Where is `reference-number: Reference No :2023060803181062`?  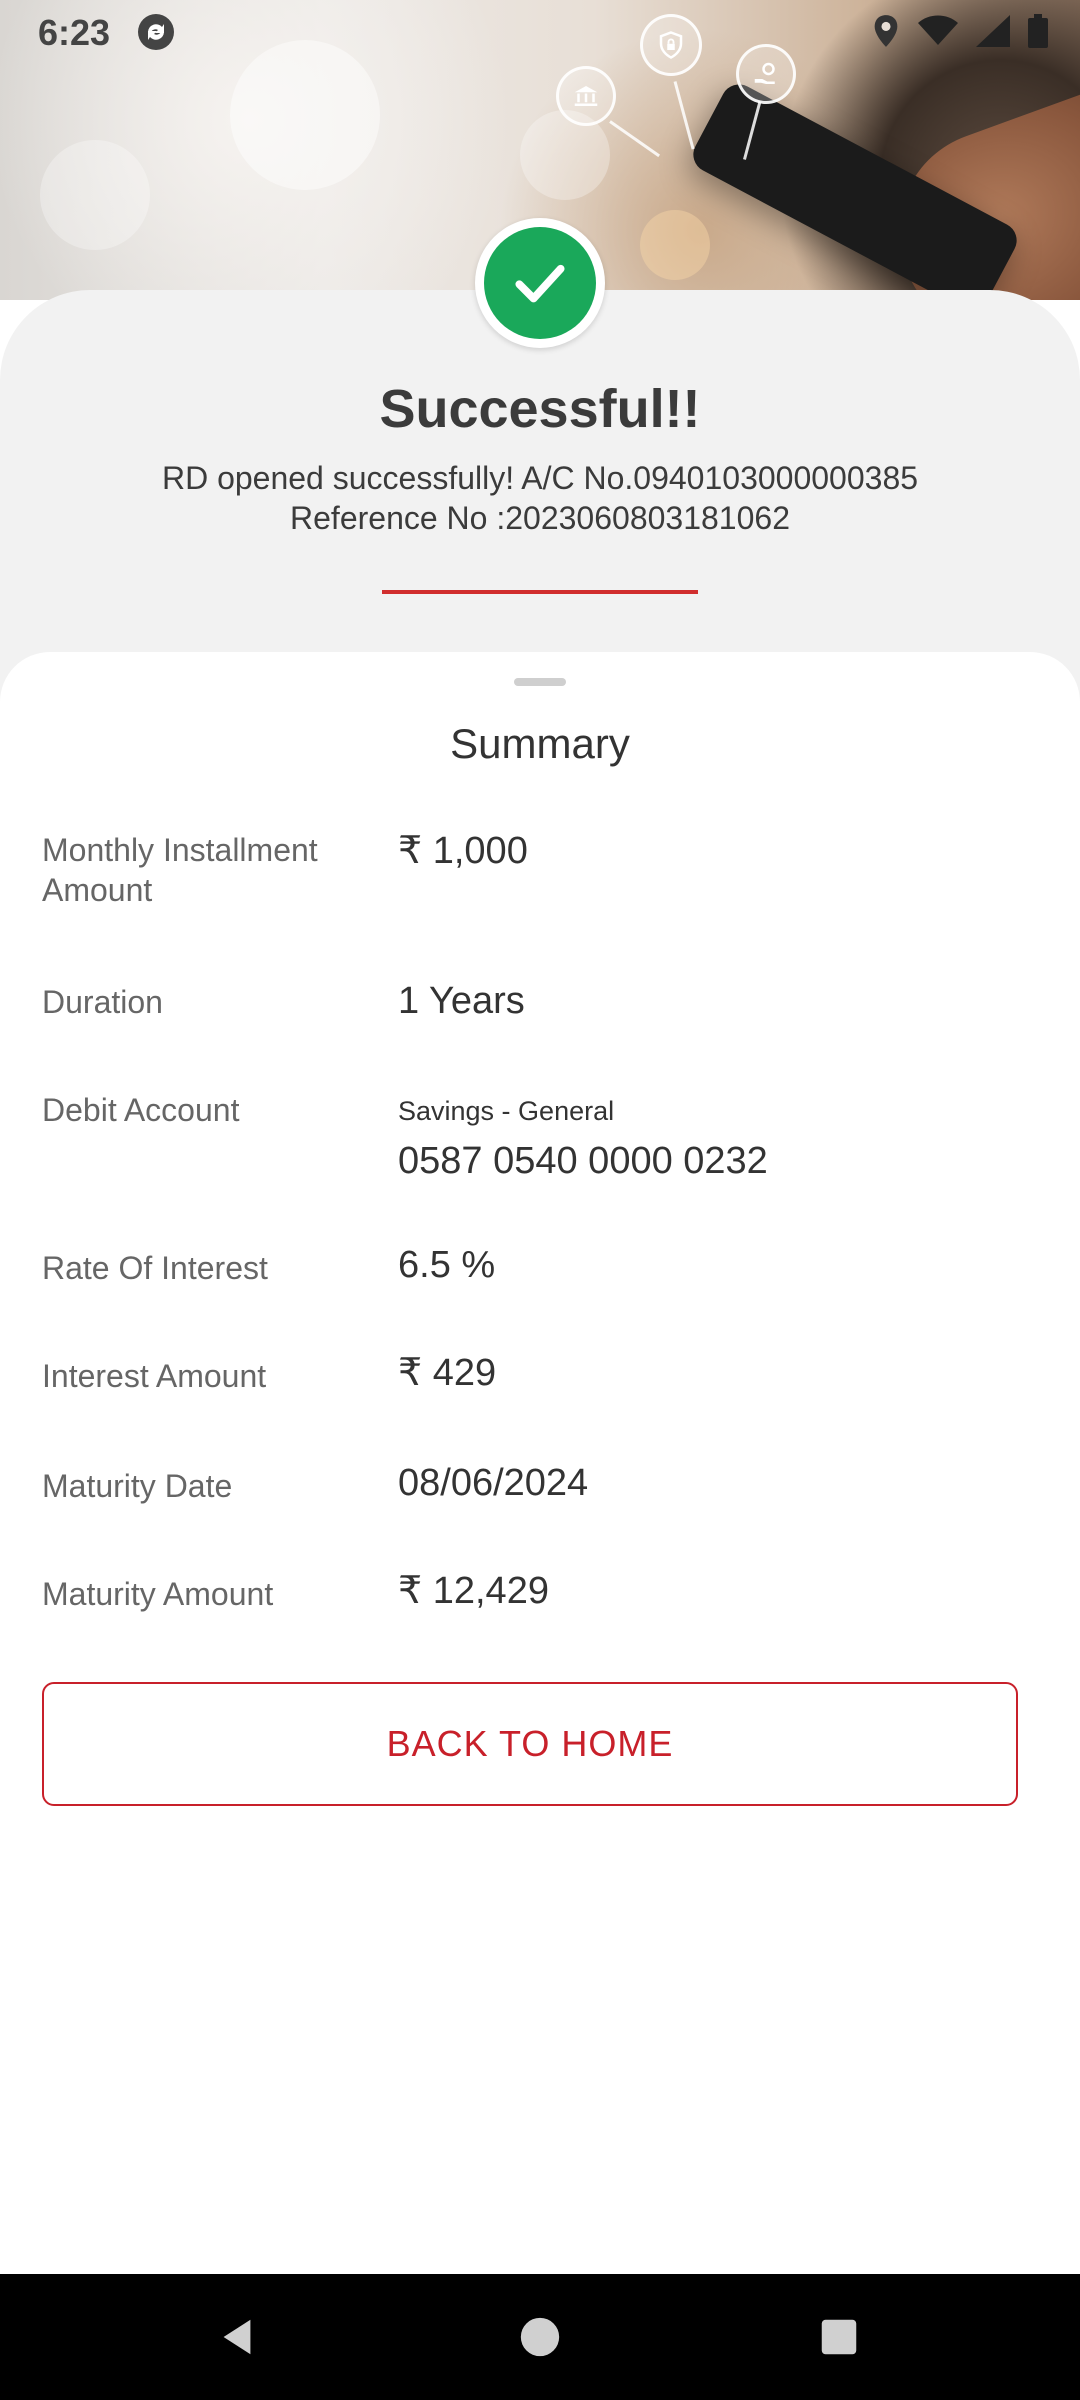
reference-number: Reference No :2023060803181062 is located at coordinates (540, 518).